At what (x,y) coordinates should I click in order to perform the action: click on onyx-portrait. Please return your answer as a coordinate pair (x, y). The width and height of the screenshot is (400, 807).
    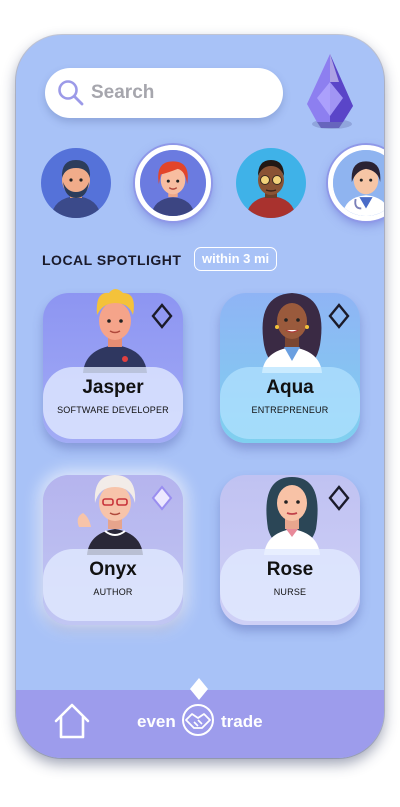
    Looking at the image, I should click on (110, 515).